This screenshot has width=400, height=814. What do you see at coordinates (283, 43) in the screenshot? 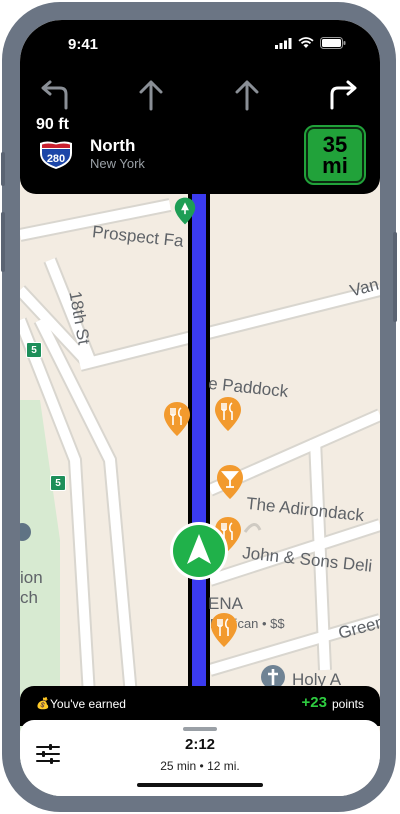
I see `cellular-signal-icon` at bounding box center [283, 43].